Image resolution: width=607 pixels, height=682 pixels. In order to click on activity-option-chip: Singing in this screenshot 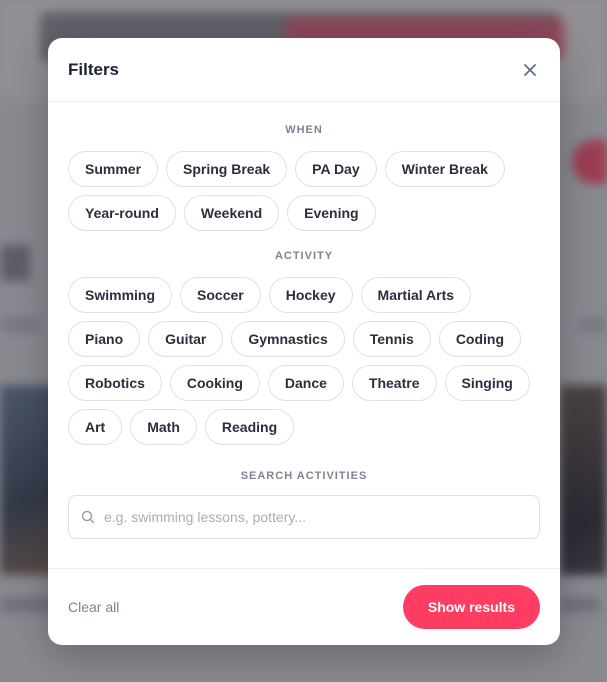, I will do `click(487, 383)`.